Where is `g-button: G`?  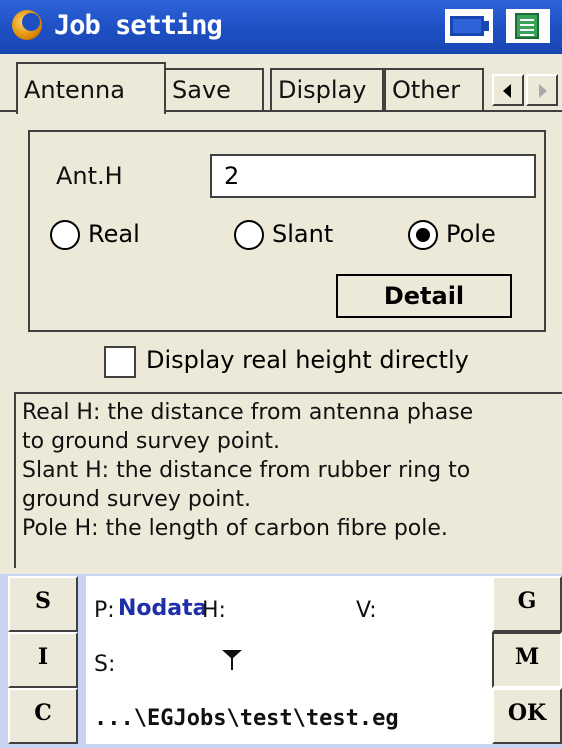
g-button: G is located at coordinates (527, 604).